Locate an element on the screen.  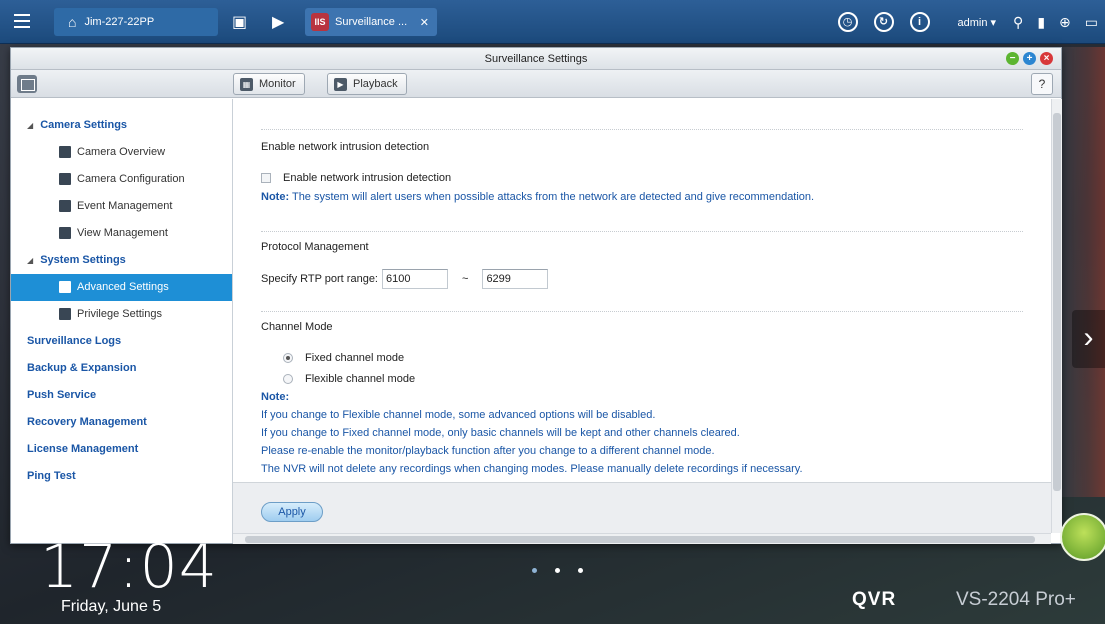
wrench-icon is located at coordinates (65, 287).